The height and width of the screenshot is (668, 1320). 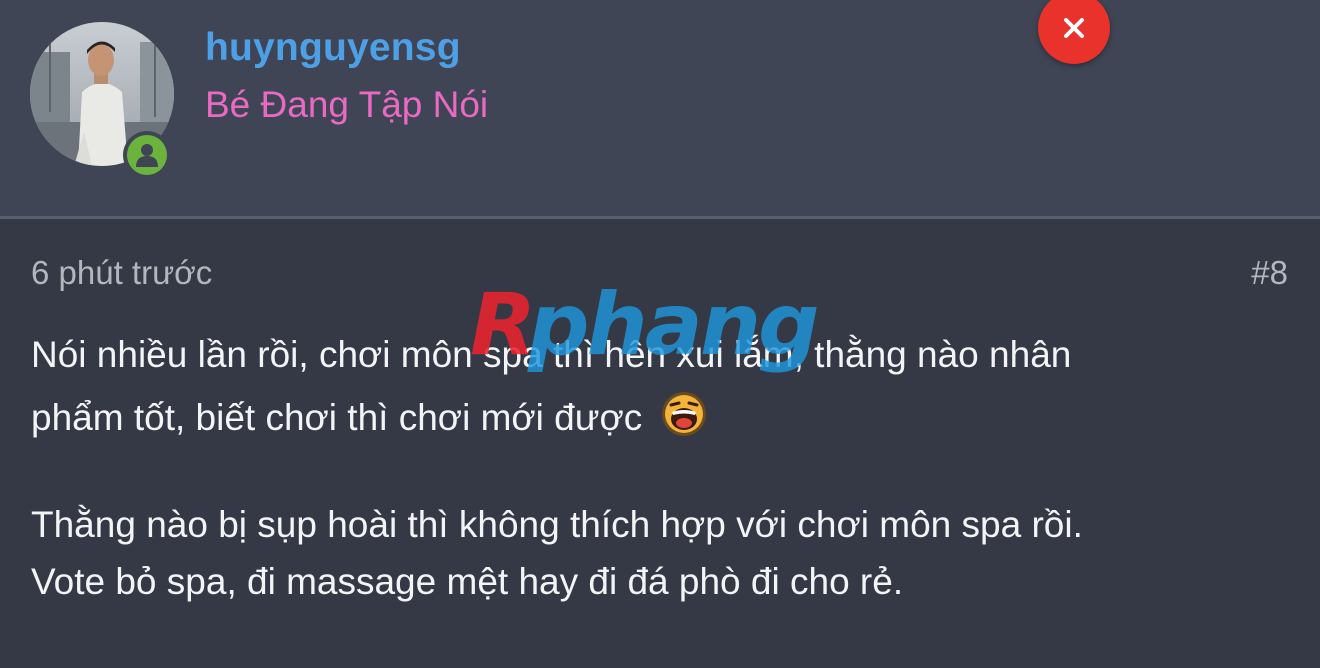 I want to click on post-text-line-content: phẩm tốt, biết chơi thì chơi mới được, so click(x=337, y=417).